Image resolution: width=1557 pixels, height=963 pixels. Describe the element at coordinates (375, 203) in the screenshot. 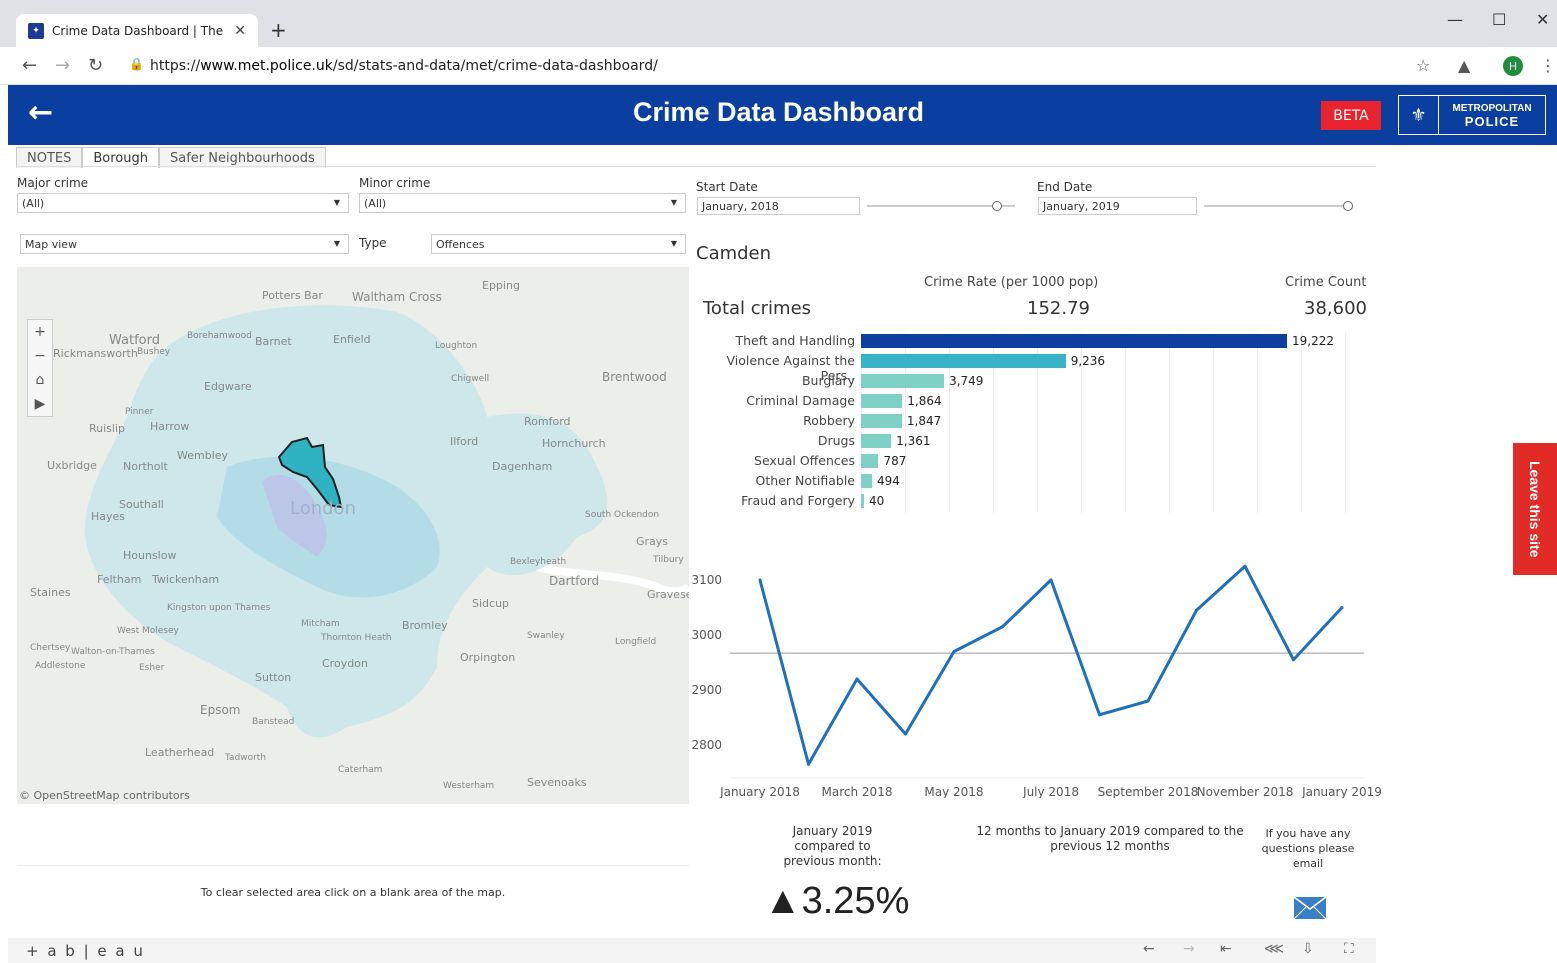

I see `minor-crime-value: (All)` at that location.